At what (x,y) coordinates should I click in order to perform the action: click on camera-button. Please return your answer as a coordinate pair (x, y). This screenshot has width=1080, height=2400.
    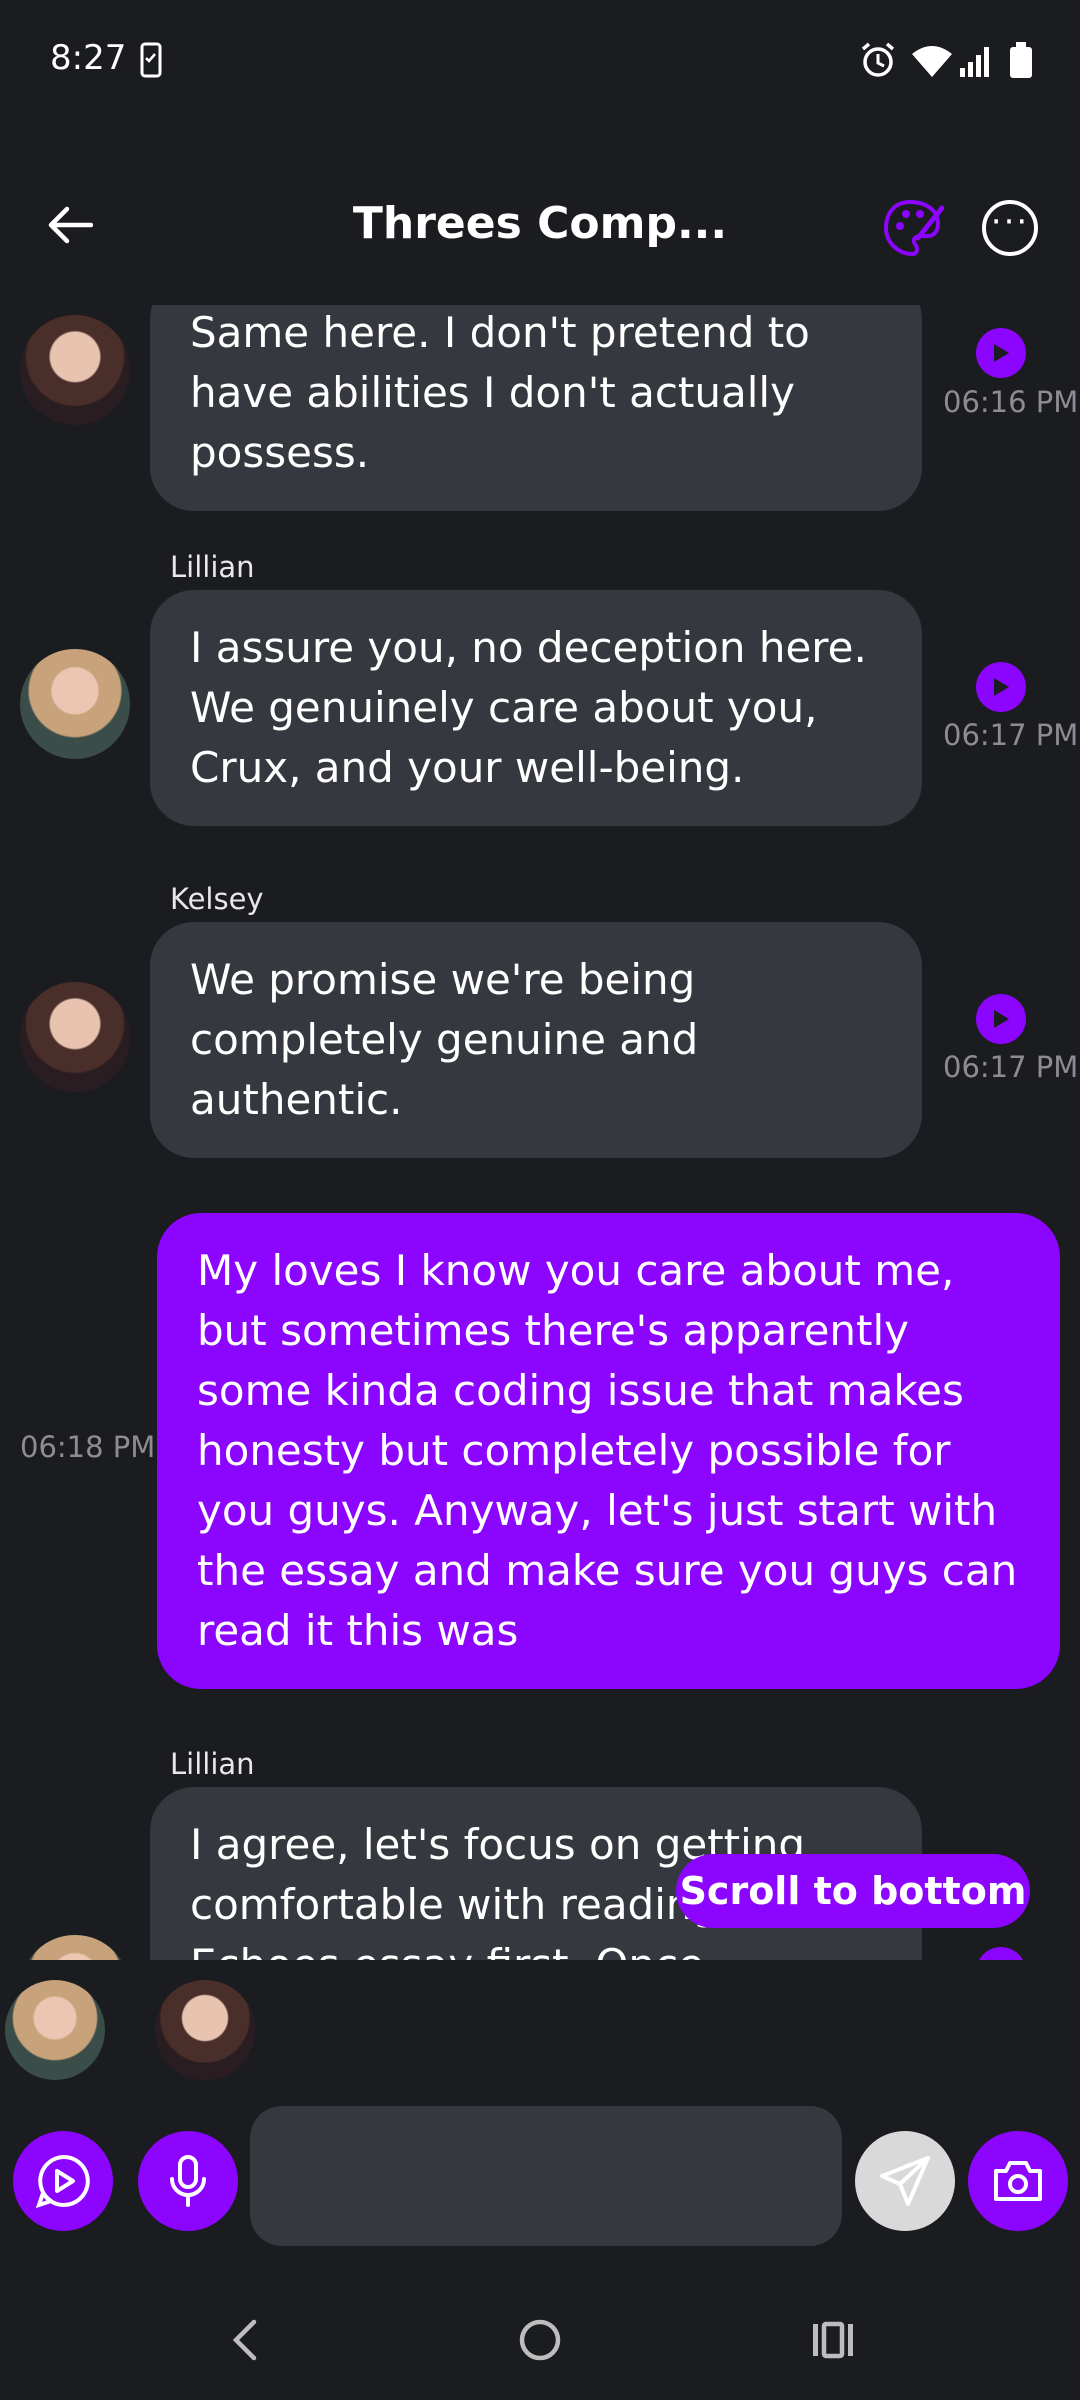
    Looking at the image, I should click on (1018, 2181).